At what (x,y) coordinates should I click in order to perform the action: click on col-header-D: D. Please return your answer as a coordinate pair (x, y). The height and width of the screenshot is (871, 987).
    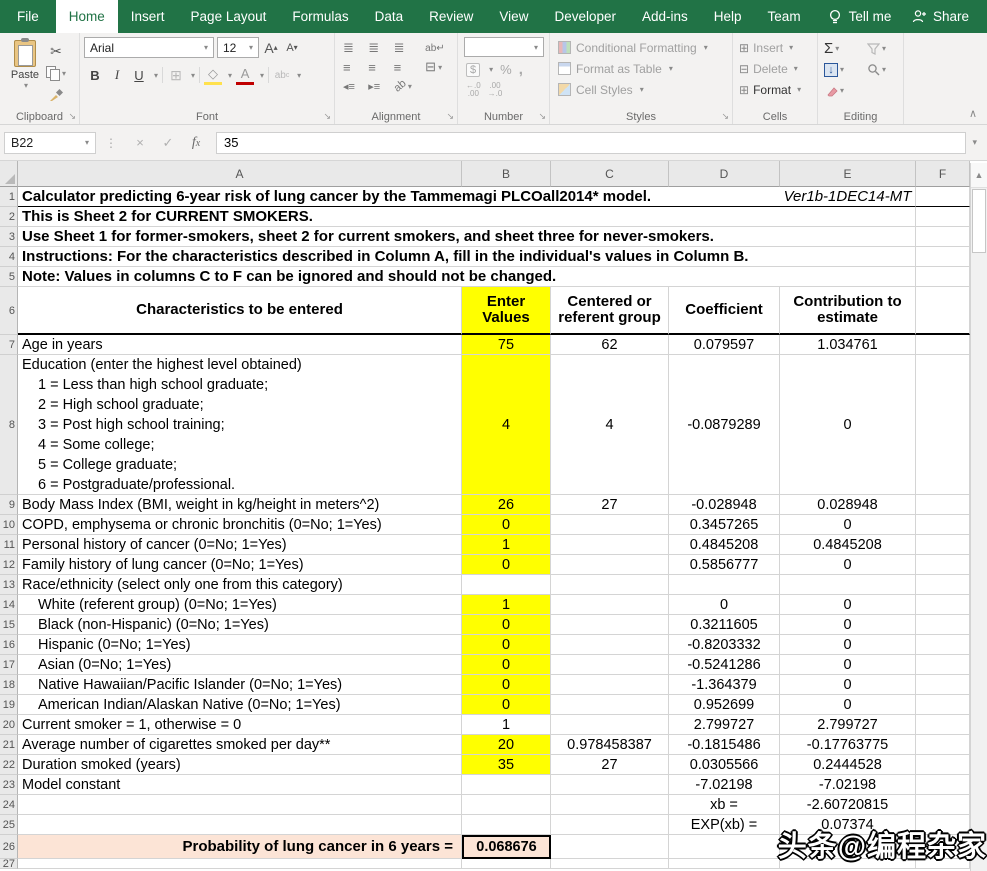
    Looking at the image, I should click on (724, 174).